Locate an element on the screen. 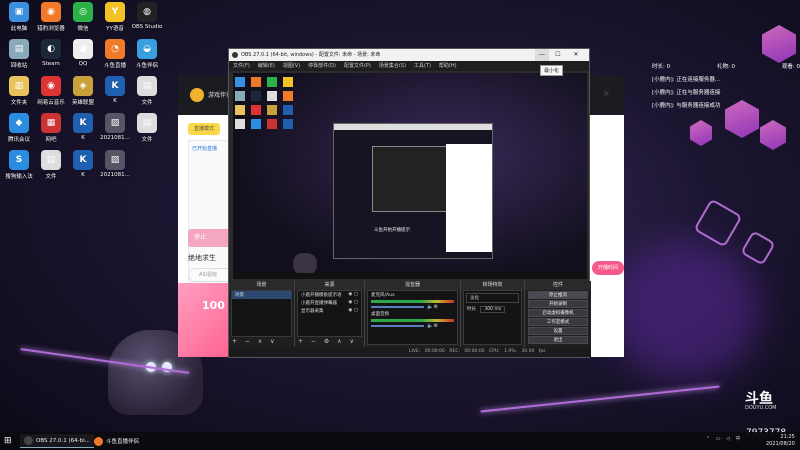 The width and height of the screenshot is (800, 450). app-icon: ◕ is located at coordinates (83, 49).